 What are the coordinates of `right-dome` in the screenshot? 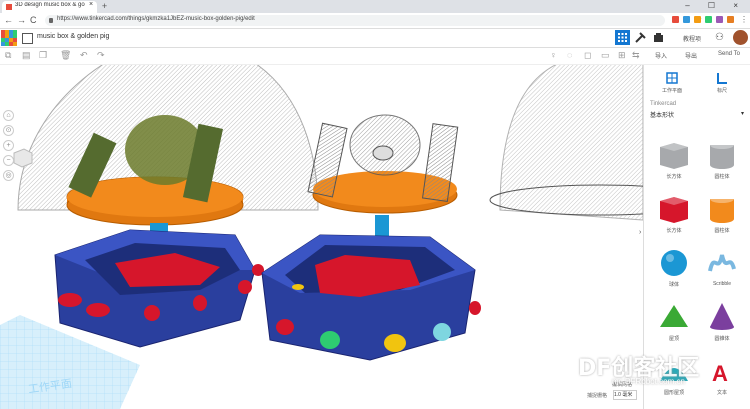 It's located at (571, 143).